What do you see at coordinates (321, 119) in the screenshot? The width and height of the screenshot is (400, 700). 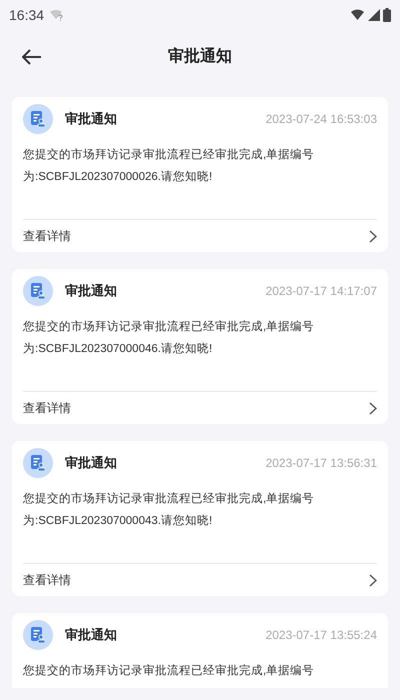 I see `notification-time: 2023-07-24 16:53:03` at bounding box center [321, 119].